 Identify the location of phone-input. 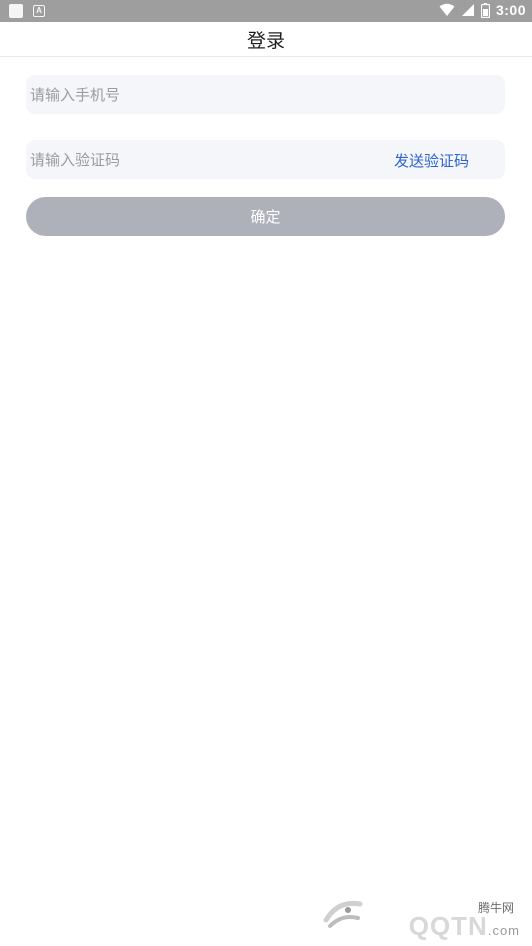
(265, 94).